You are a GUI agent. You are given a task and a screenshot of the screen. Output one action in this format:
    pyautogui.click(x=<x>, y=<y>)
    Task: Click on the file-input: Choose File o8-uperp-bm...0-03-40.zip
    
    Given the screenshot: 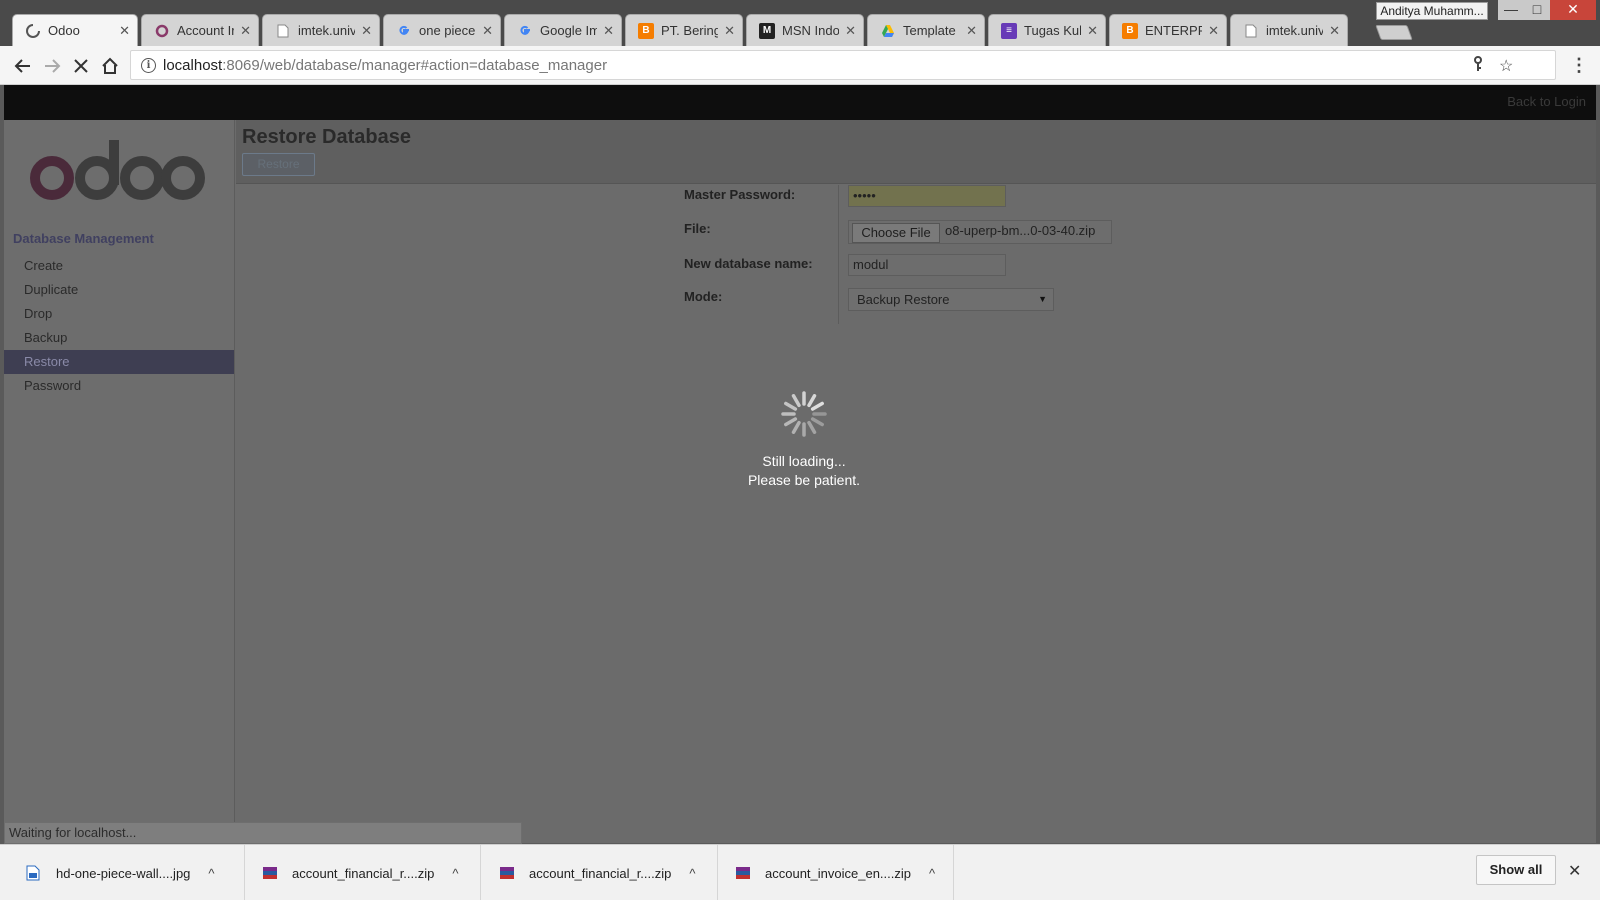 What is the action you would take?
    pyautogui.click(x=980, y=232)
    